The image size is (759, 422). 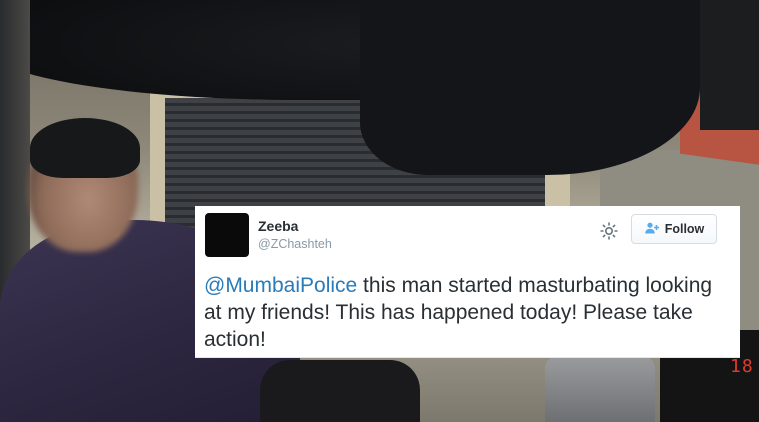 What do you see at coordinates (340, 391) in the screenshot?
I see `motorbike-handlebar` at bounding box center [340, 391].